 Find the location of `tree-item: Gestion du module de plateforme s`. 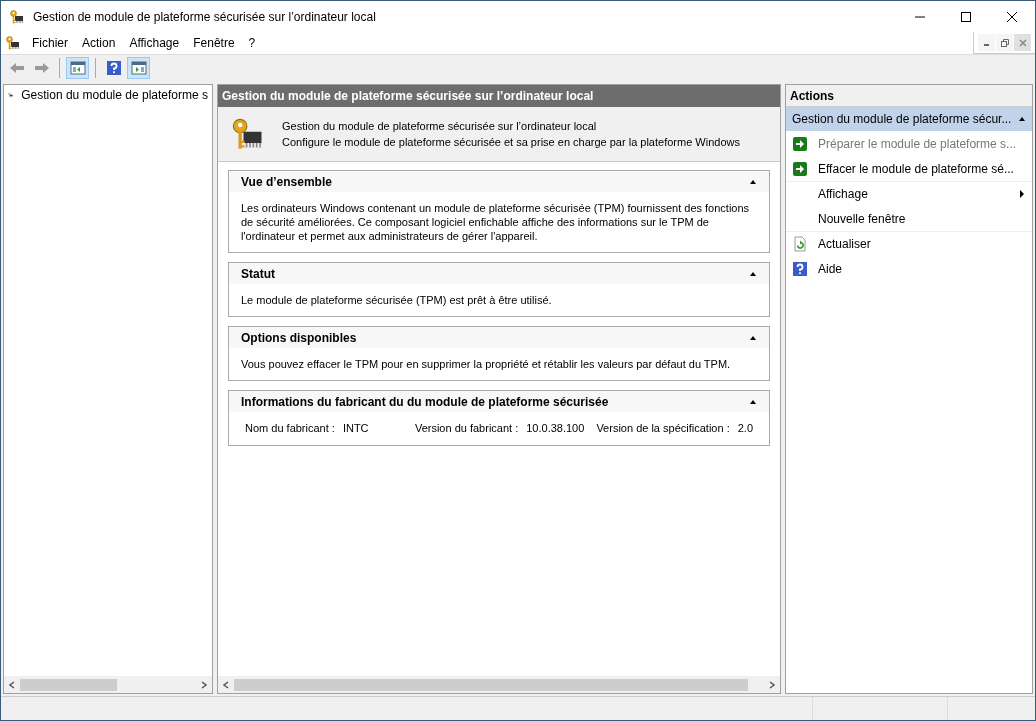

tree-item: Gestion du module de plateforme s is located at coordinates (108, 95).